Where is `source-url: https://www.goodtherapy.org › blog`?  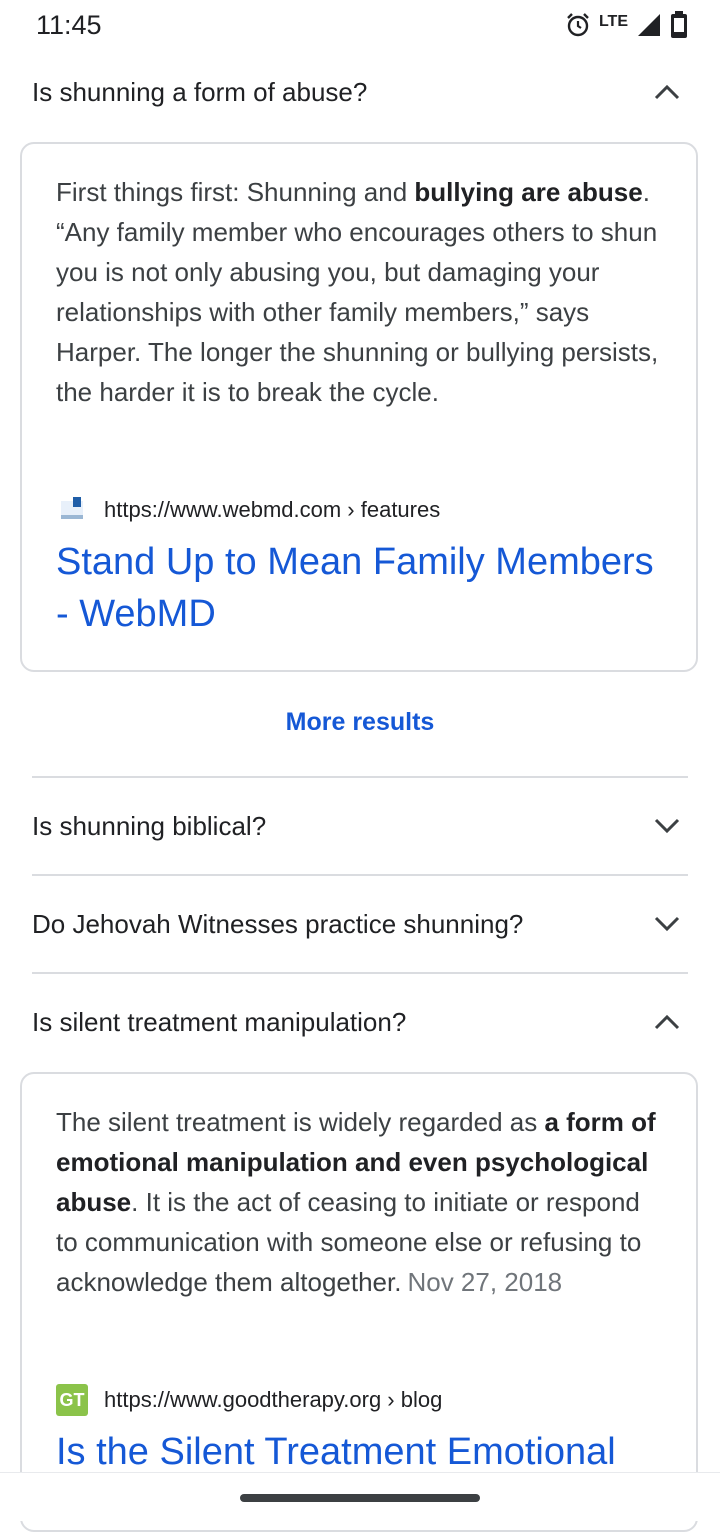 source-url: https://www.goodtherapy.org › blog is located at coordinates (273, 1399).